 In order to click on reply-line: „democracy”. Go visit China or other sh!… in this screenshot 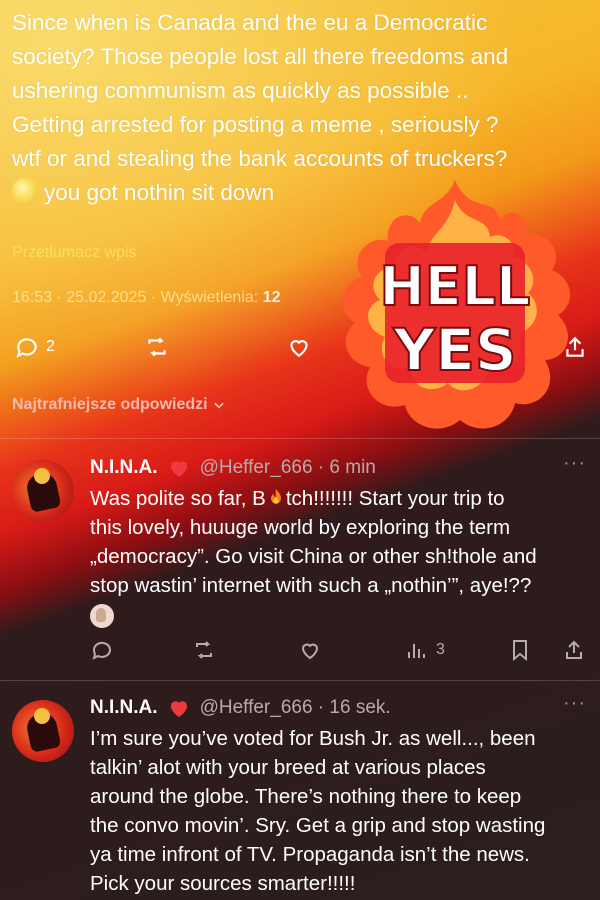, I will do `click(313, 556)`.